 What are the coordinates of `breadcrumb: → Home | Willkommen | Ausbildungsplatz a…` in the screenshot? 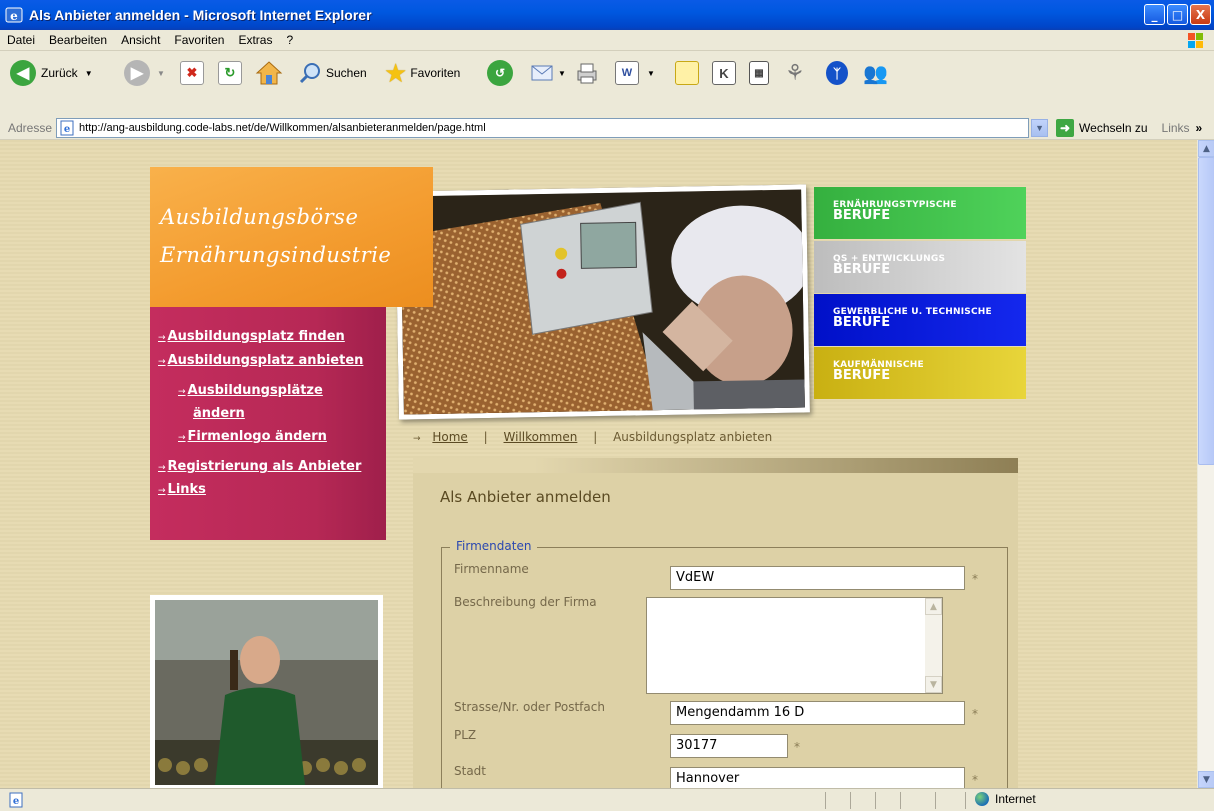 It's located at (592, 437).